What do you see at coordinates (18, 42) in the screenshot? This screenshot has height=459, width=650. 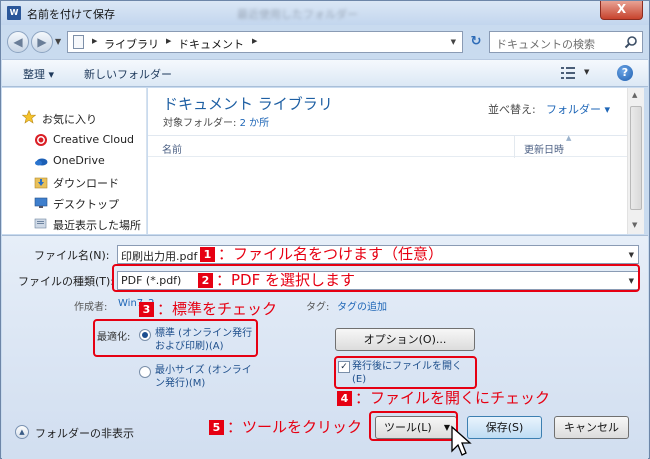 I see `back-icon: ◀` at bounding box center [18, 42].